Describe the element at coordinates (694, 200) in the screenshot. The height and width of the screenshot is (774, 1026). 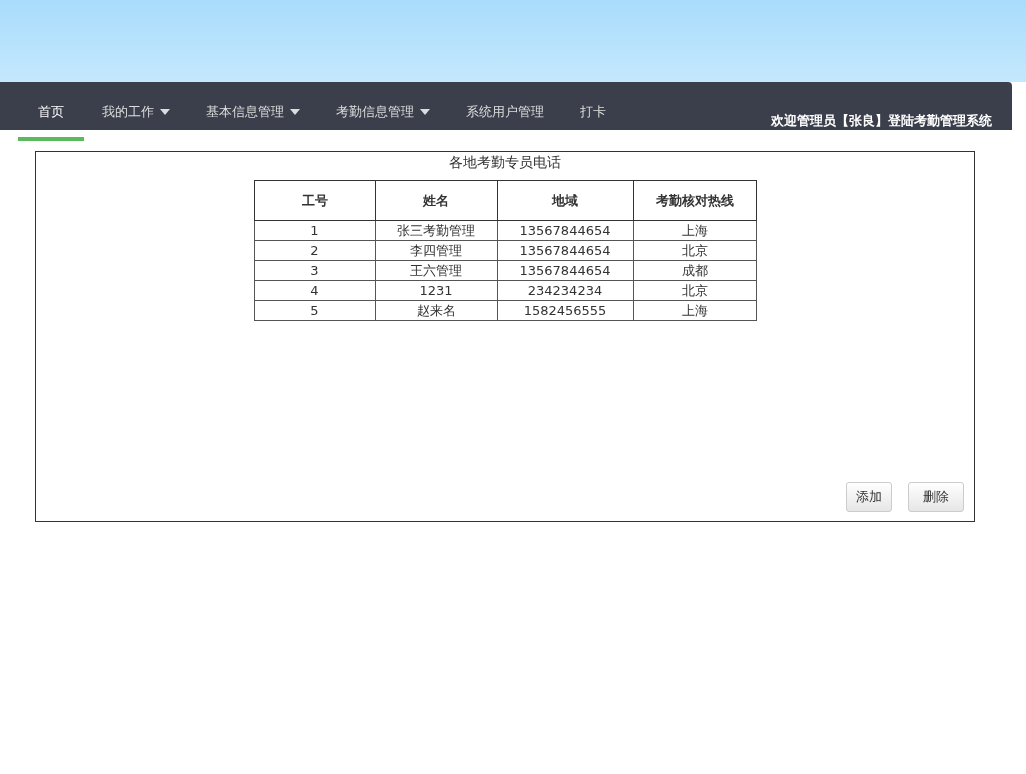
I see `column-header: 考勤核对热线` at that location.